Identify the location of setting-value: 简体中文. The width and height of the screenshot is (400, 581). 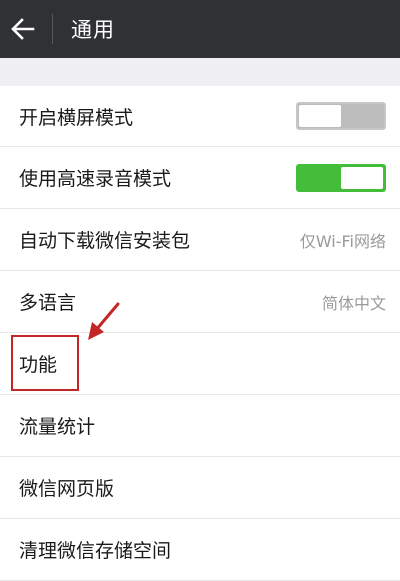
(353, 303).